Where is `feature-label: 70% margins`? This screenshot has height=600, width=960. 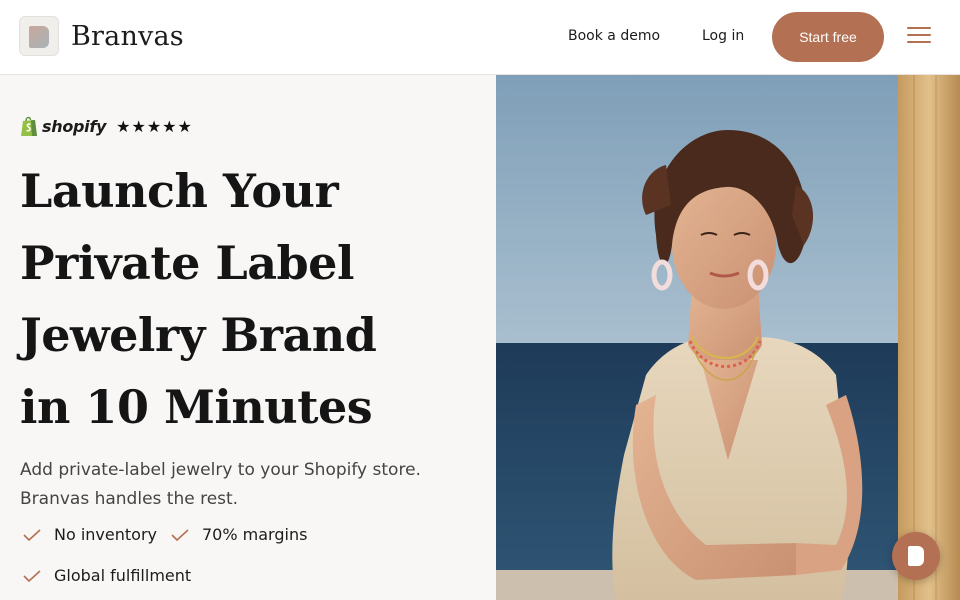 feature-label: 70% margins is located at coordinates (255, 534).